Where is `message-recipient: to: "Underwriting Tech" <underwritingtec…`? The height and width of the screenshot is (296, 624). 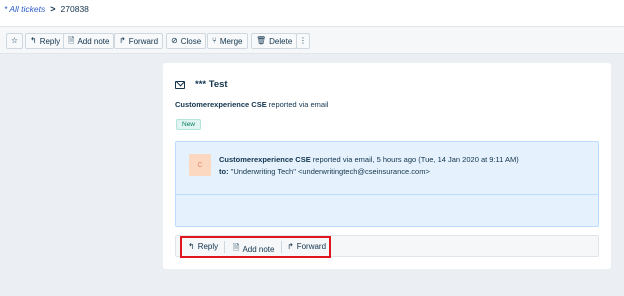 message-recipient: to: "Underwriting Tech" <underwritingtec… is located at coordinates (324, 171).